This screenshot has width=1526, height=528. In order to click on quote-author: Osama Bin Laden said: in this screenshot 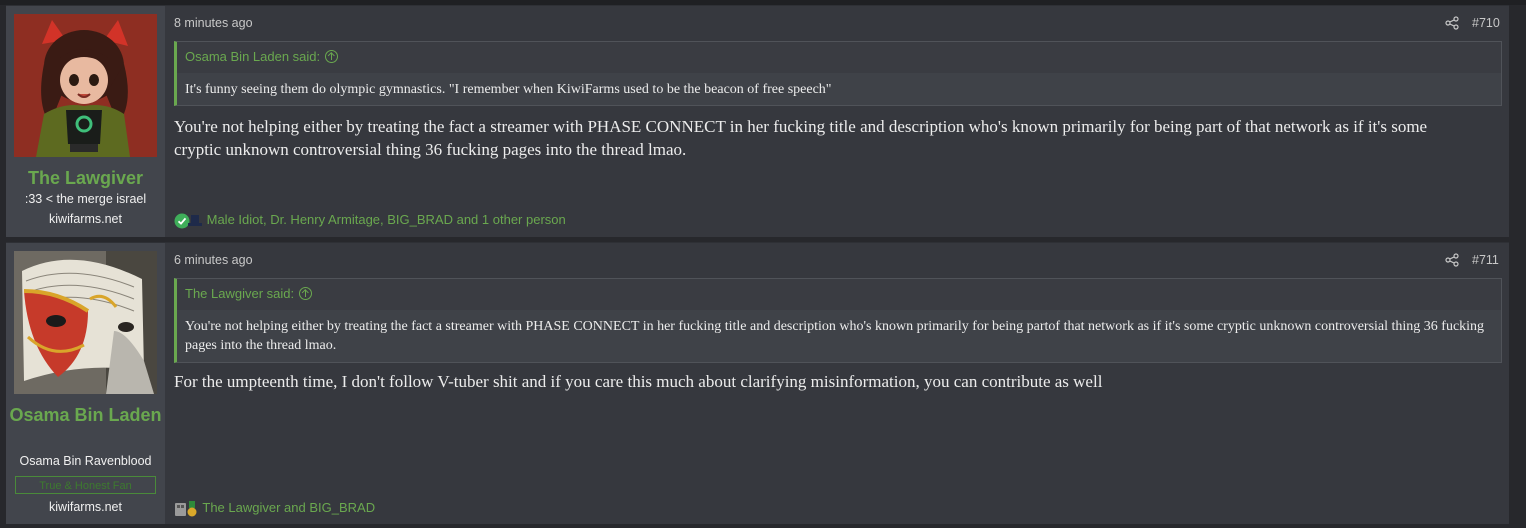, I will do `click(839, 57)`.